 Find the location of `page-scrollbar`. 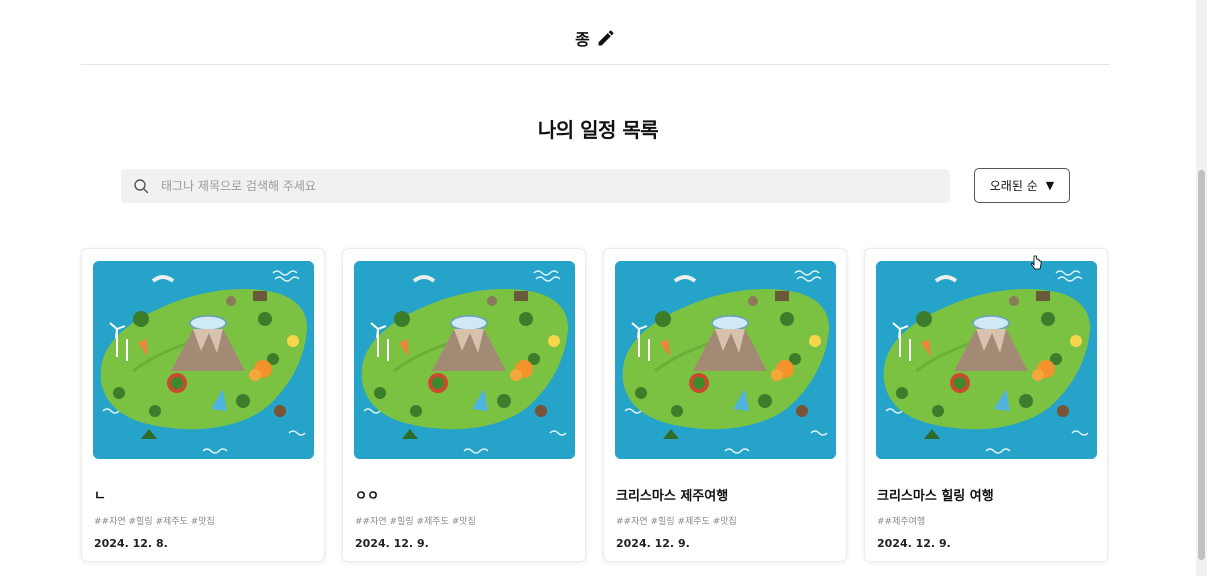

page-scrollbar is located at coordinates (1201, 288).